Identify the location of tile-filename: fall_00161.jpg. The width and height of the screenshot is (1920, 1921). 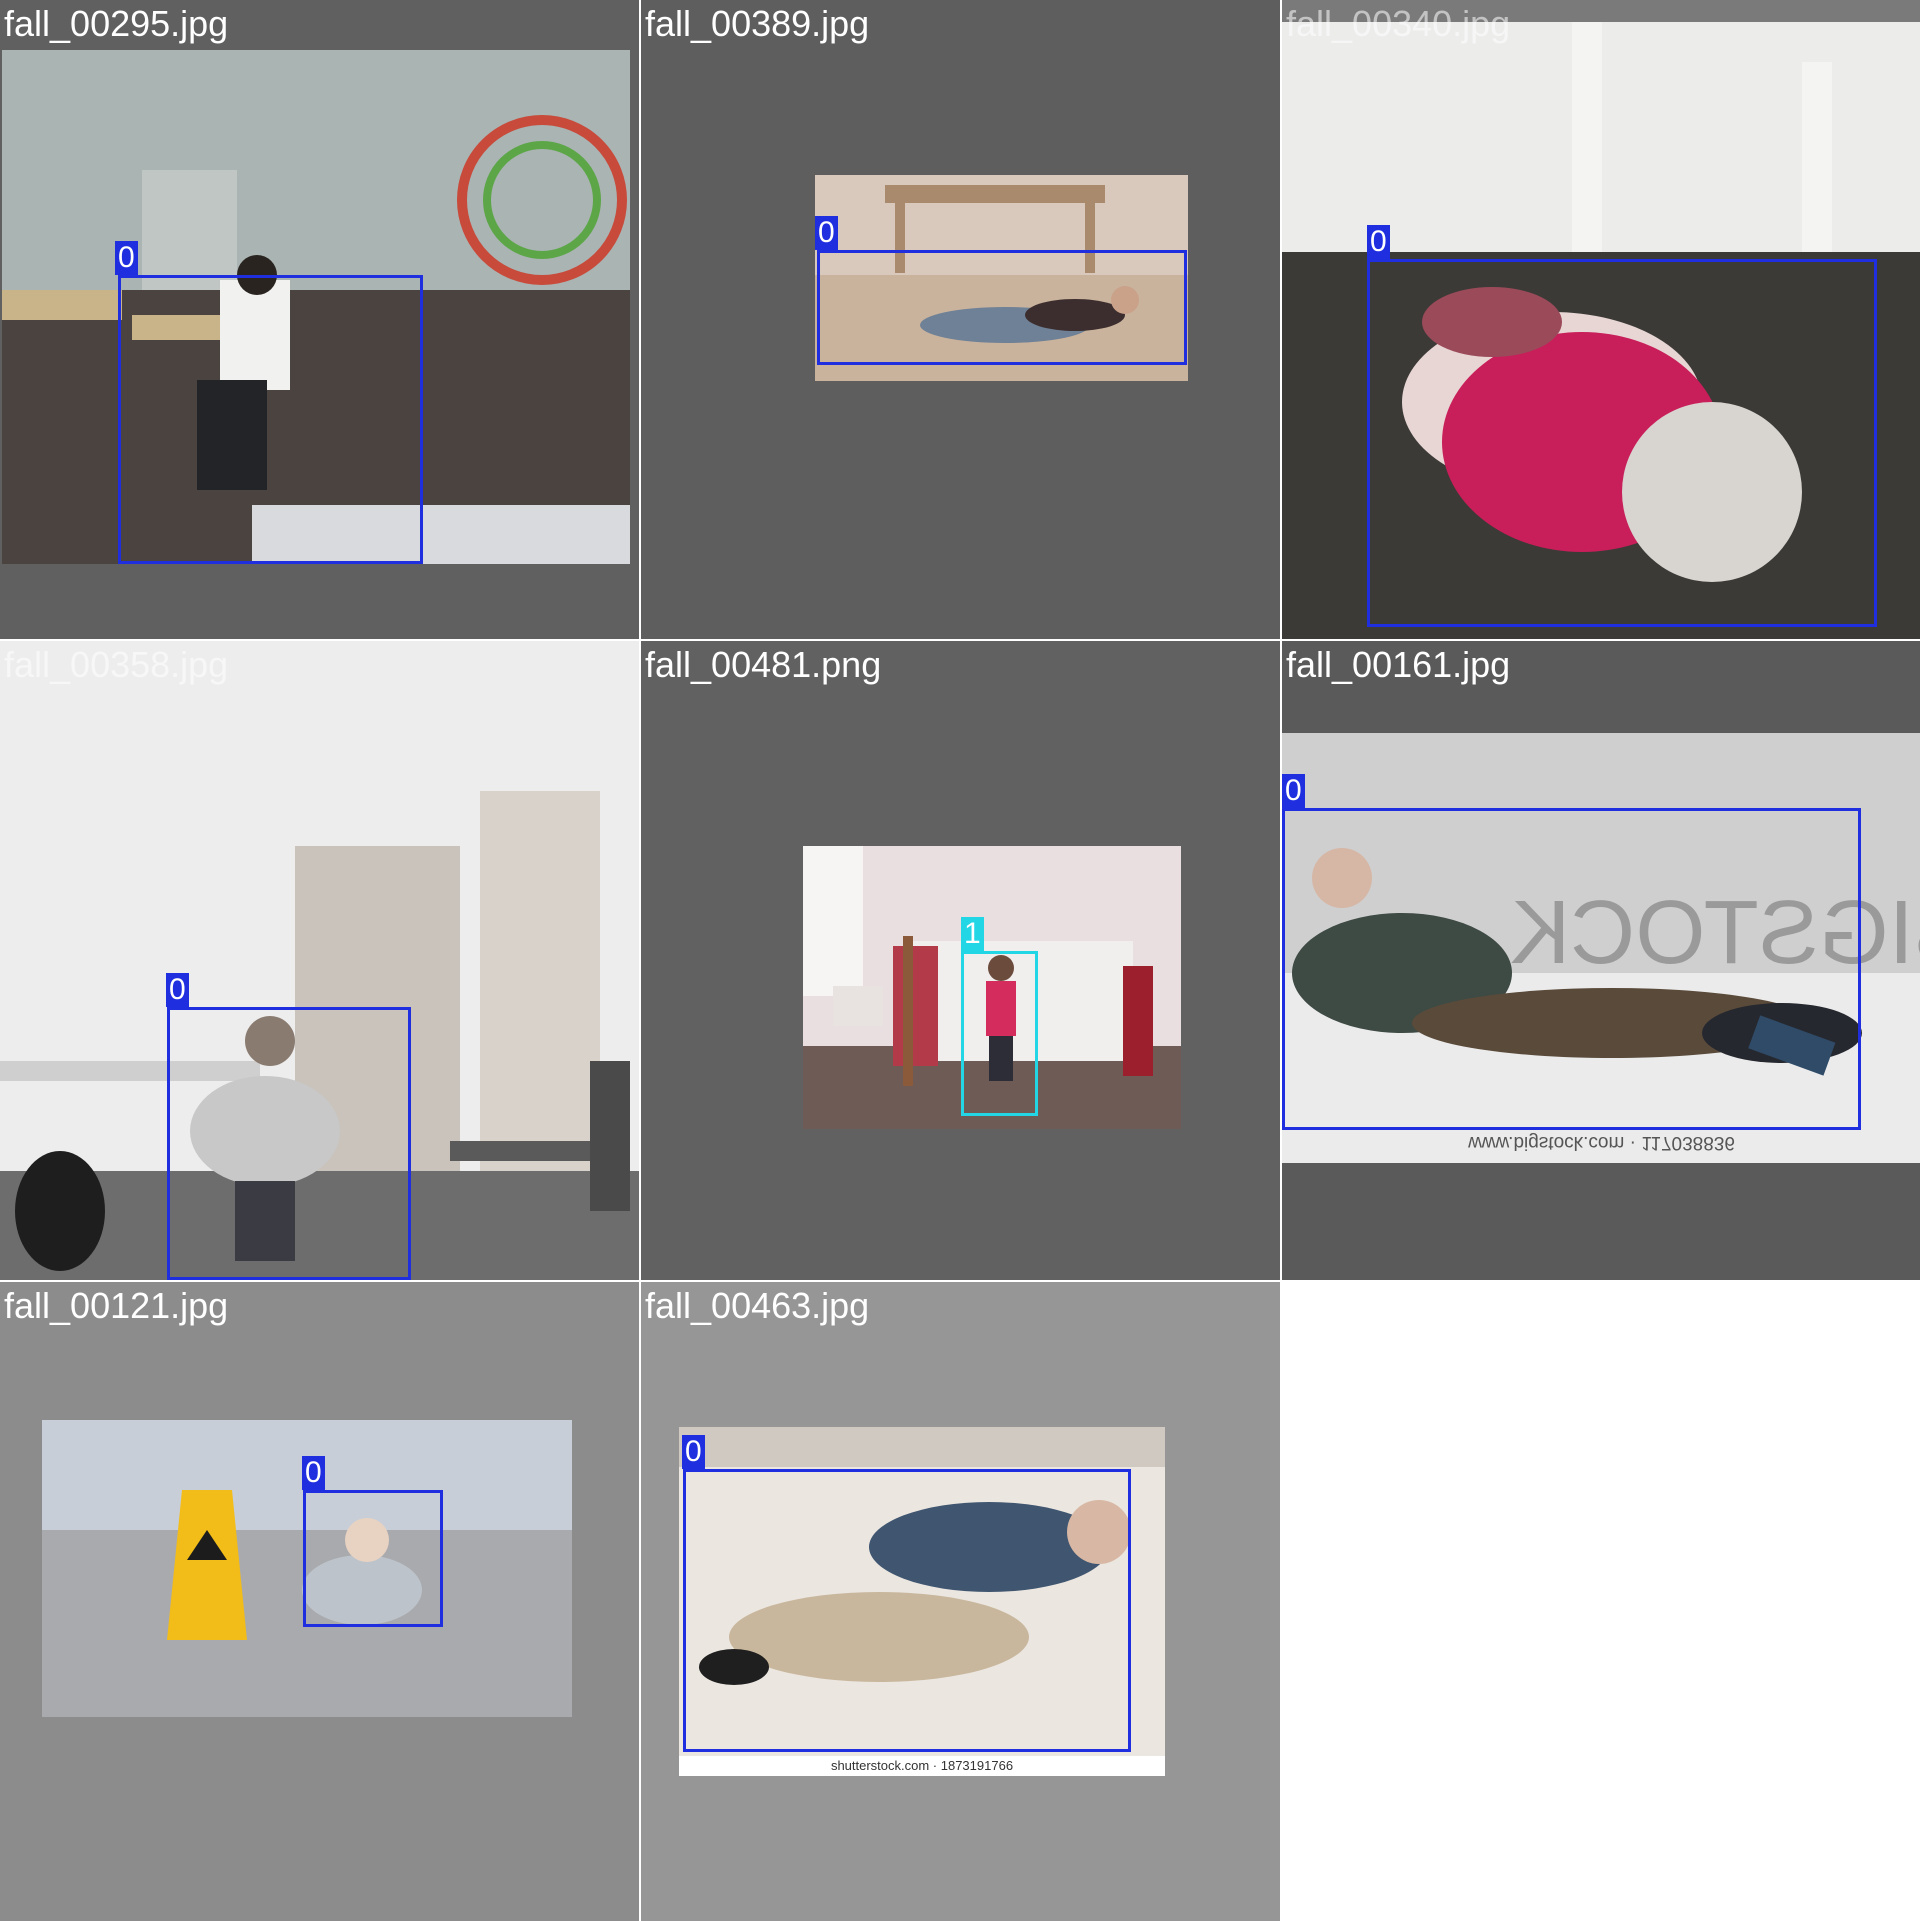
(1398, 664).